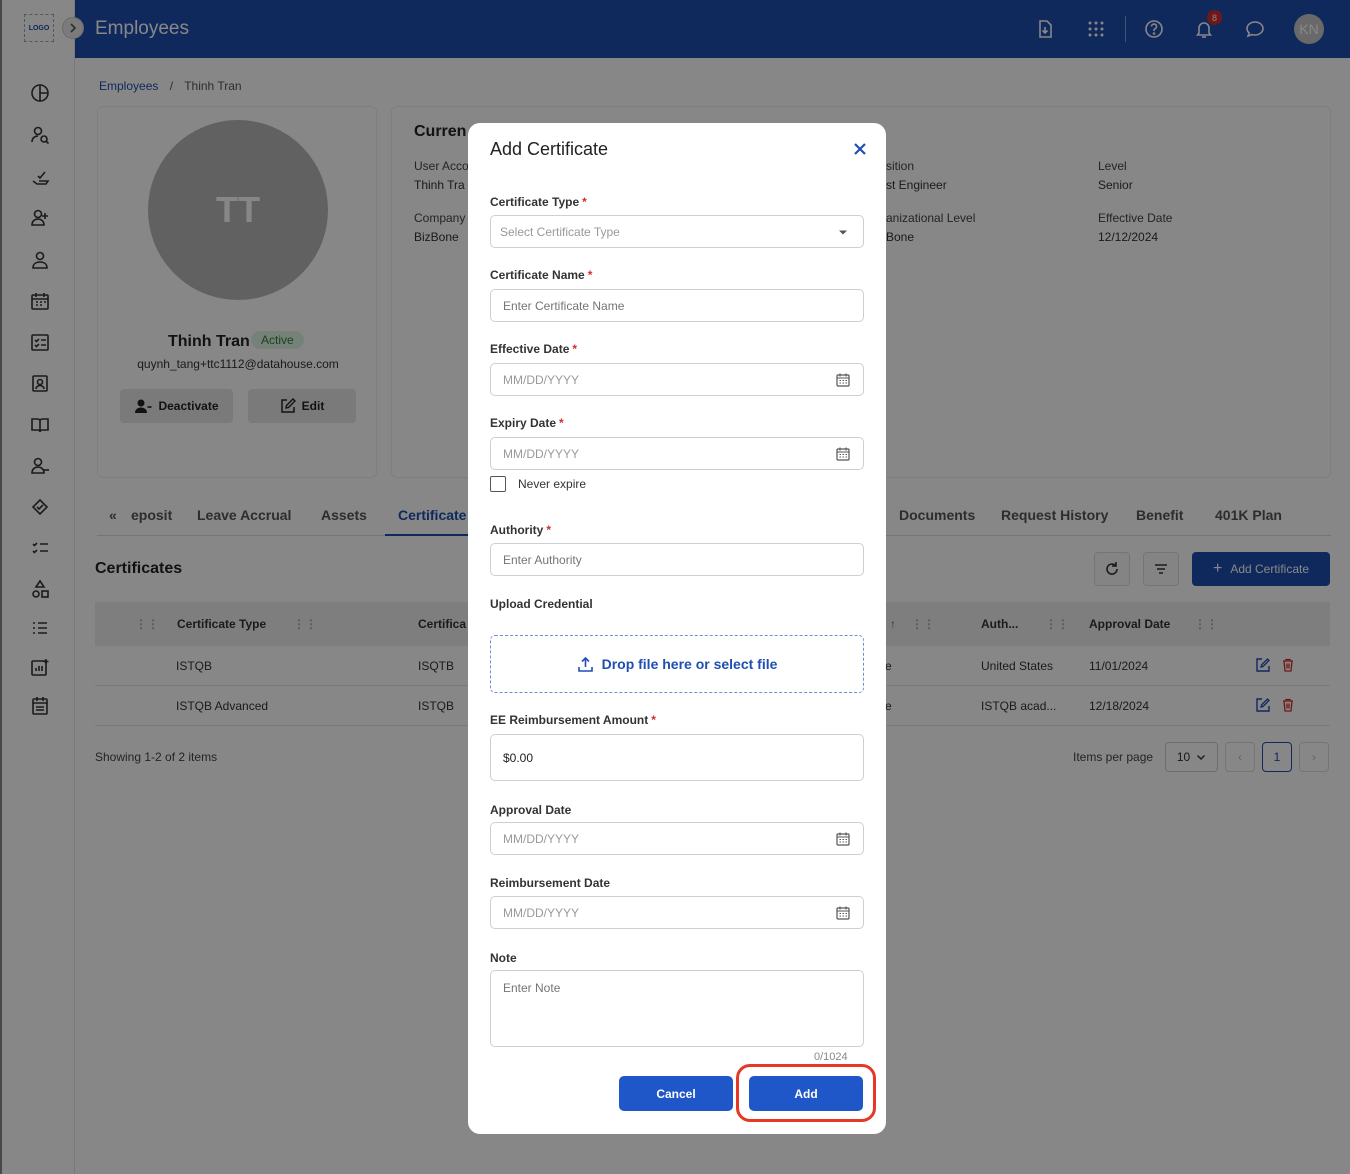  What do you see at coordinates (541, 379) in the screenshot?
I see `effective-date-placeholder: MM/DD/YYYY` at bounding box center [541, 379].